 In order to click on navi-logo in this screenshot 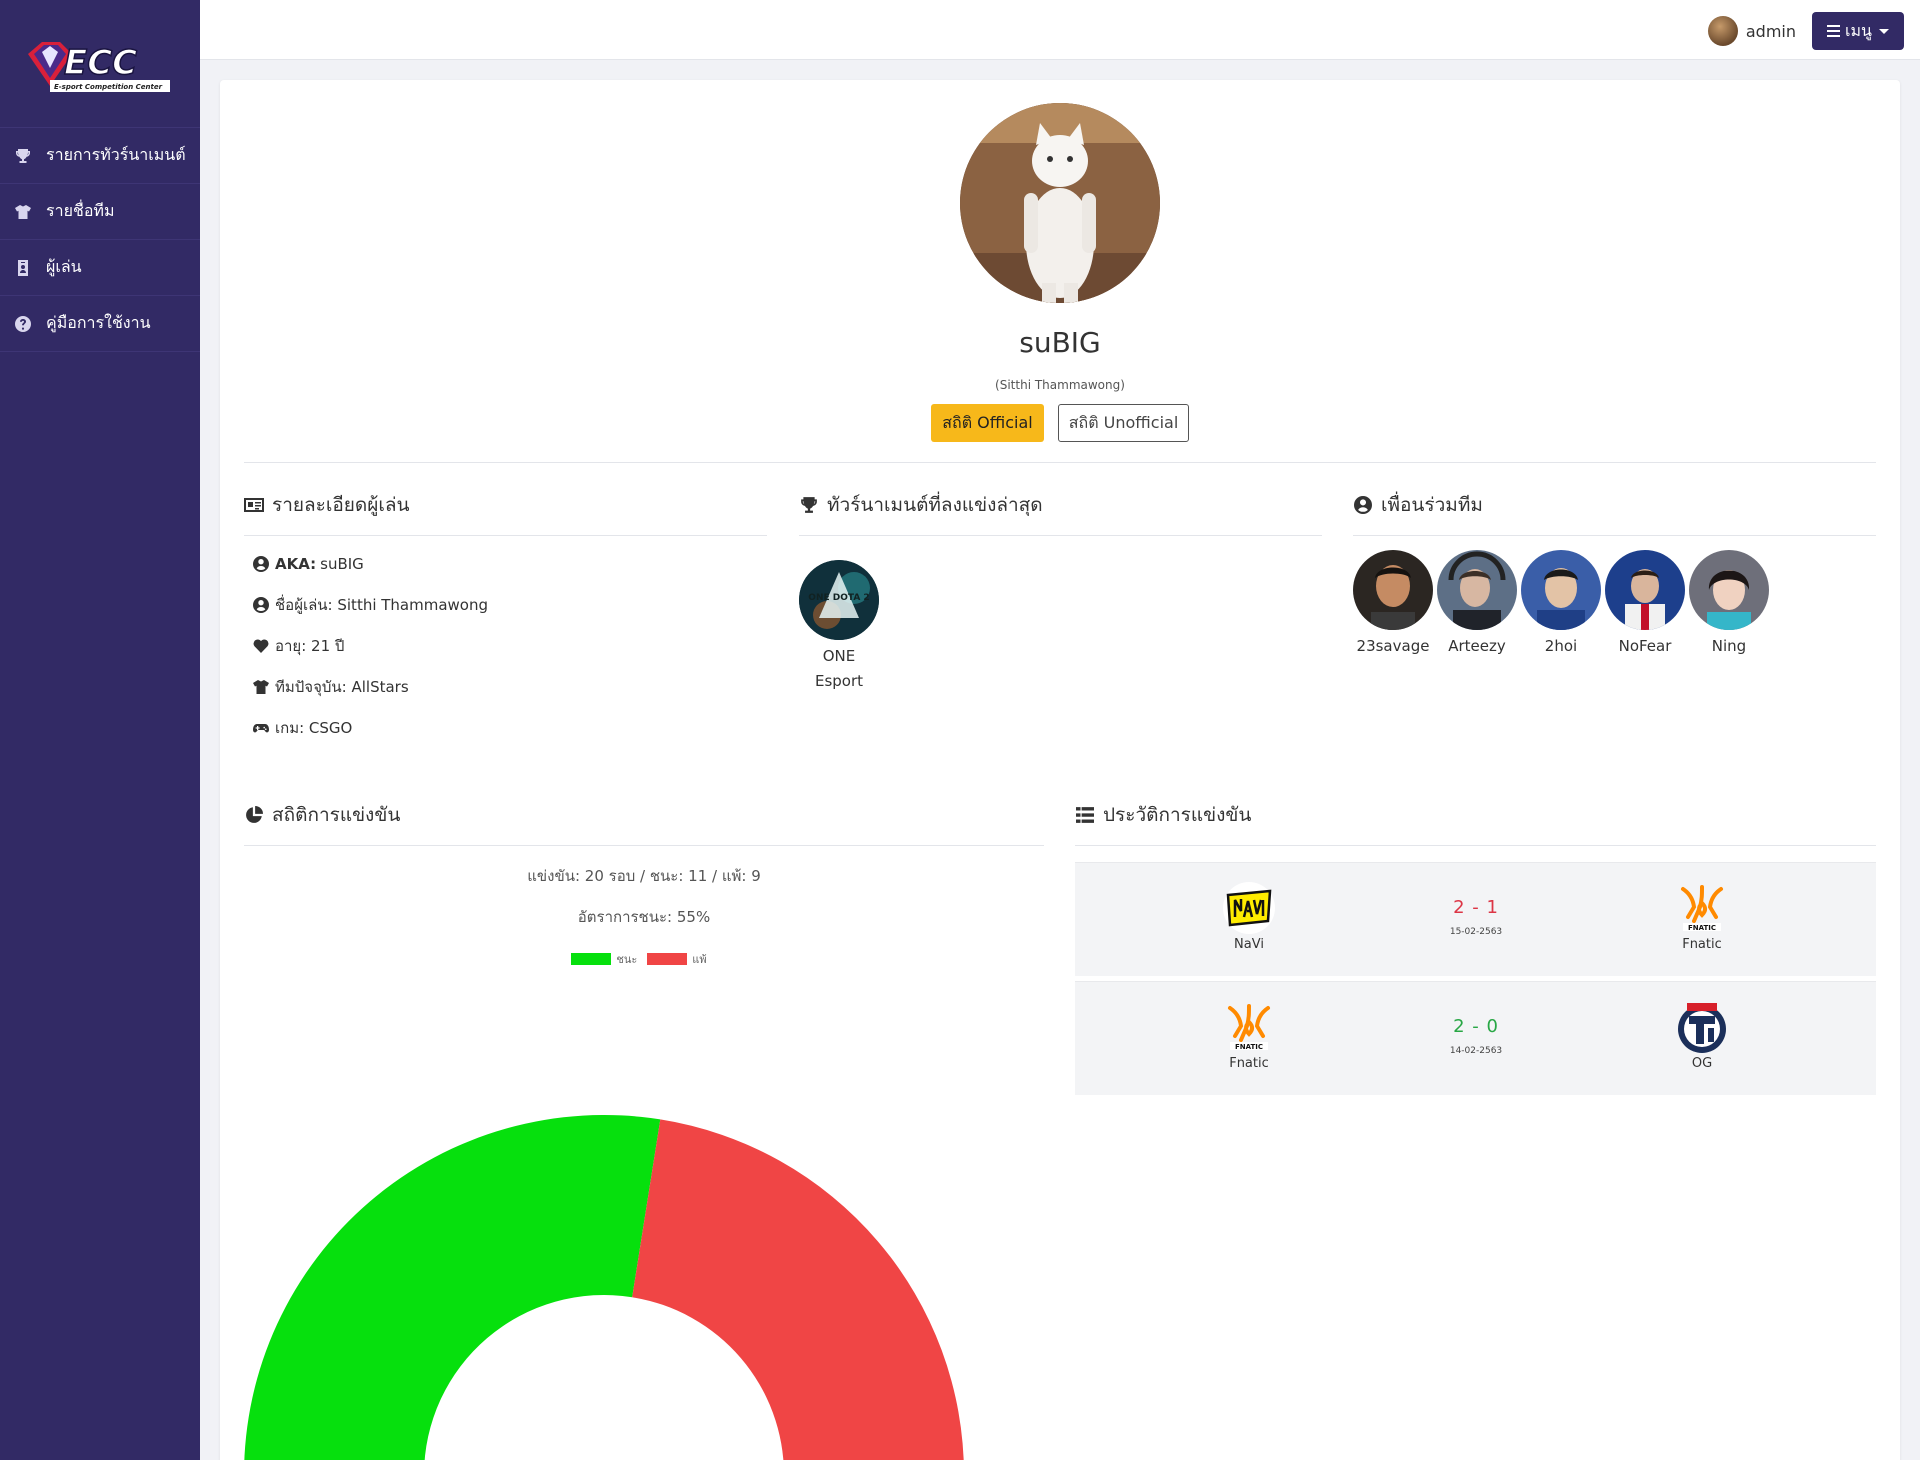, I will do `click(1249, 908)`.